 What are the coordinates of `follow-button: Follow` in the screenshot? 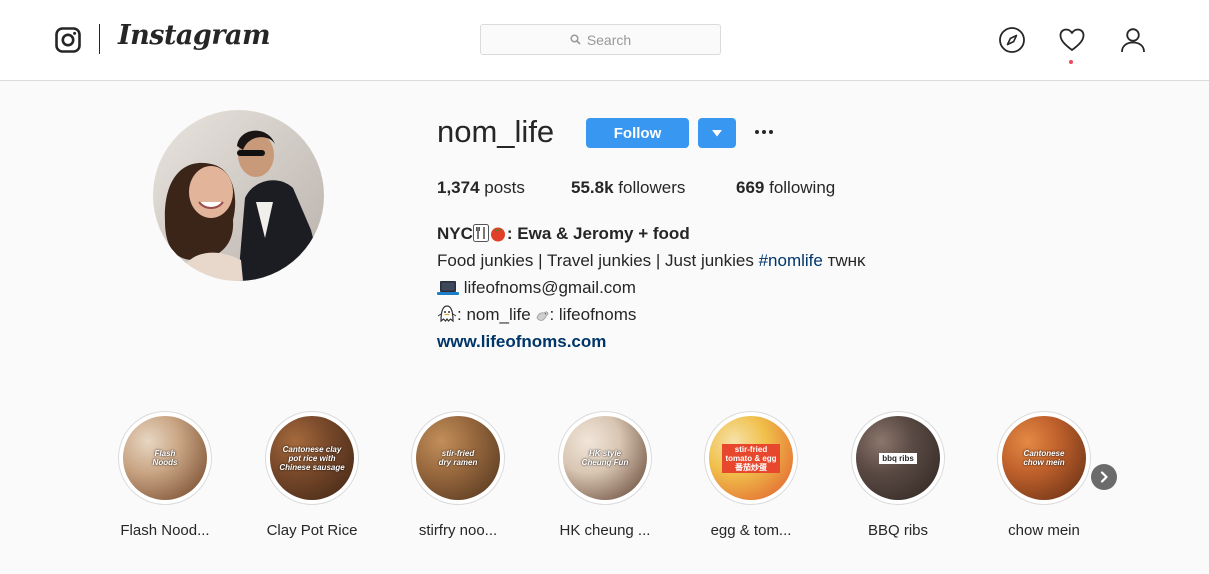 It's located at (637, 133).